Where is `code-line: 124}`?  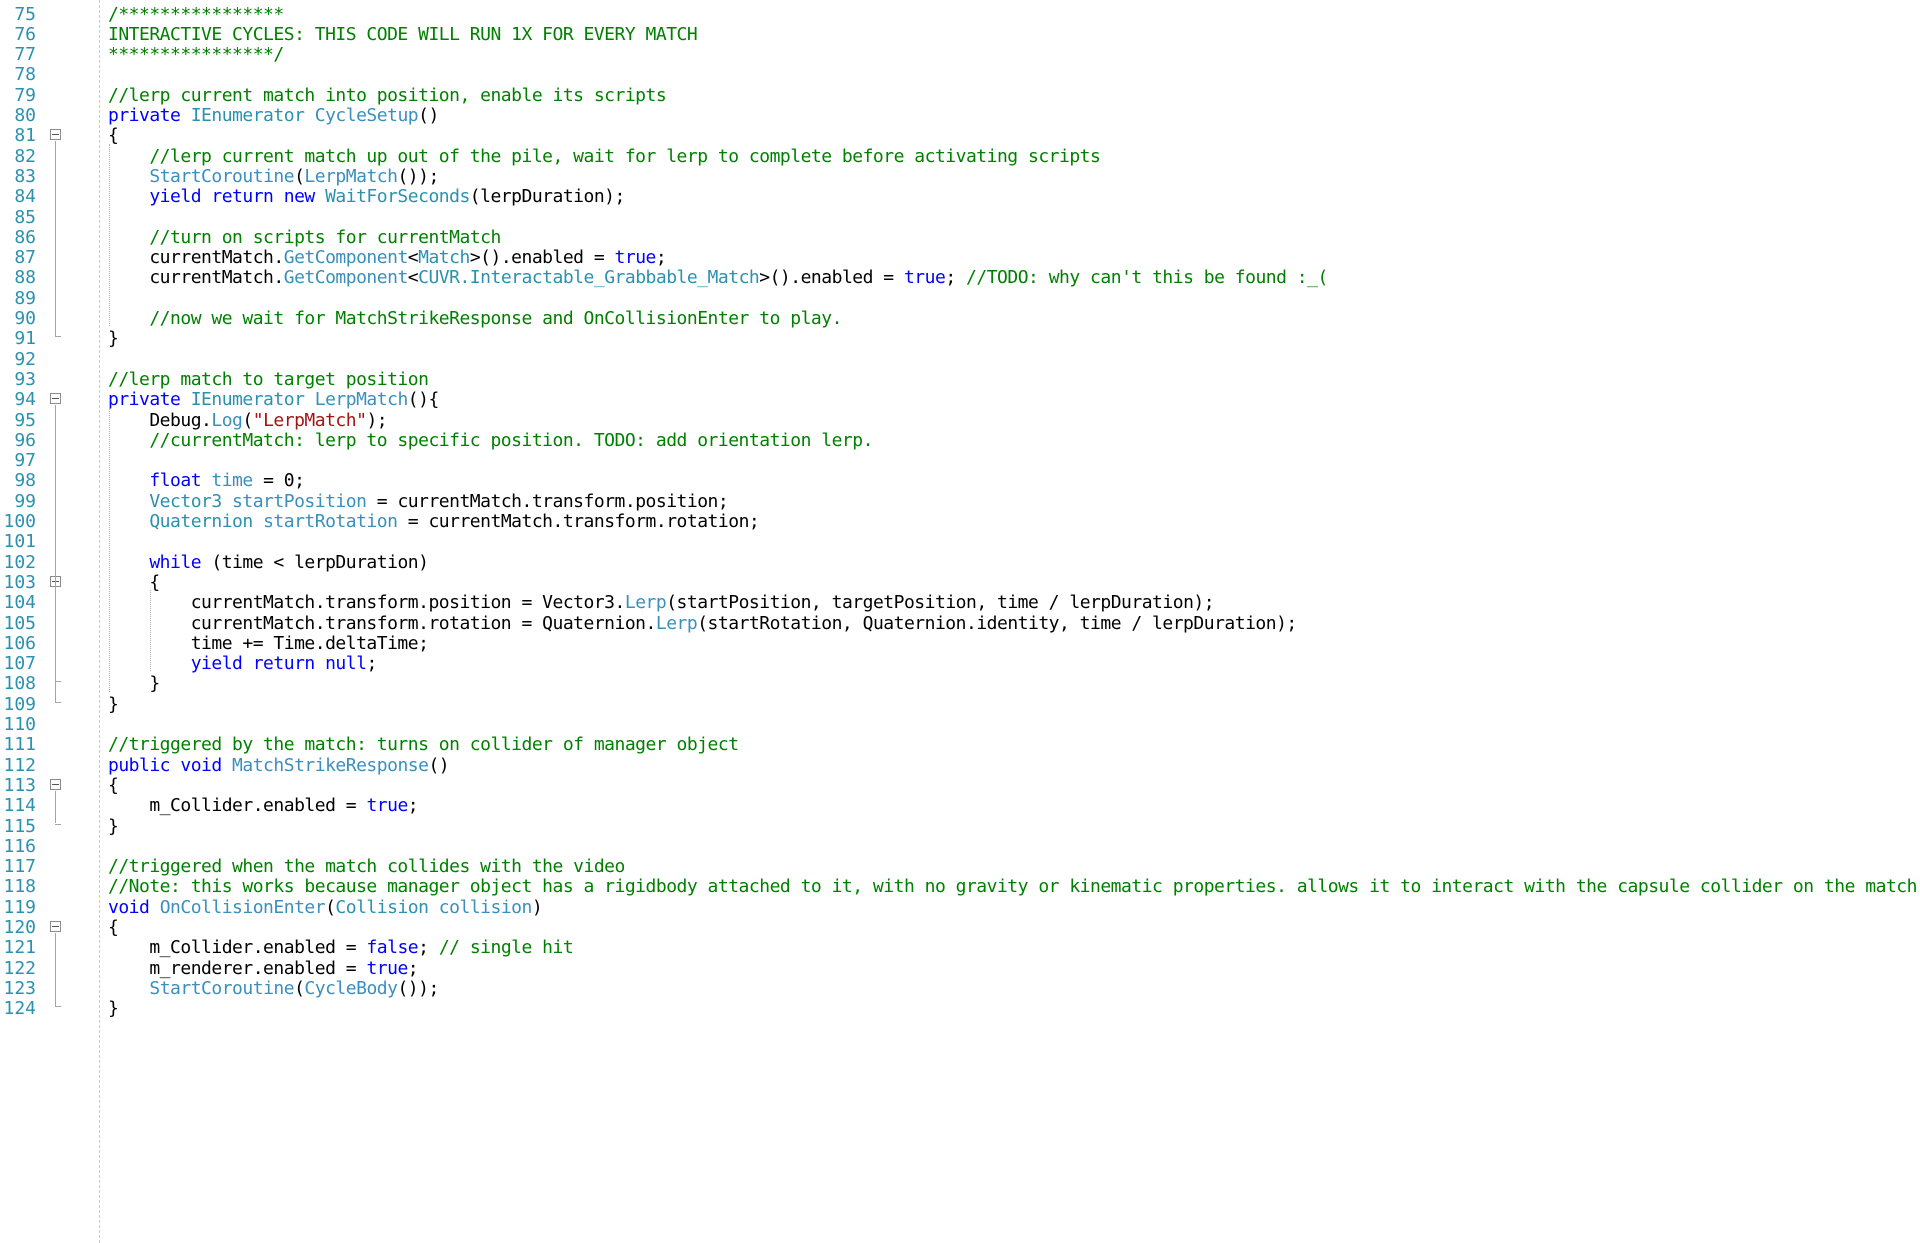 code-line: 124} is located at coordinates (960, 1008).